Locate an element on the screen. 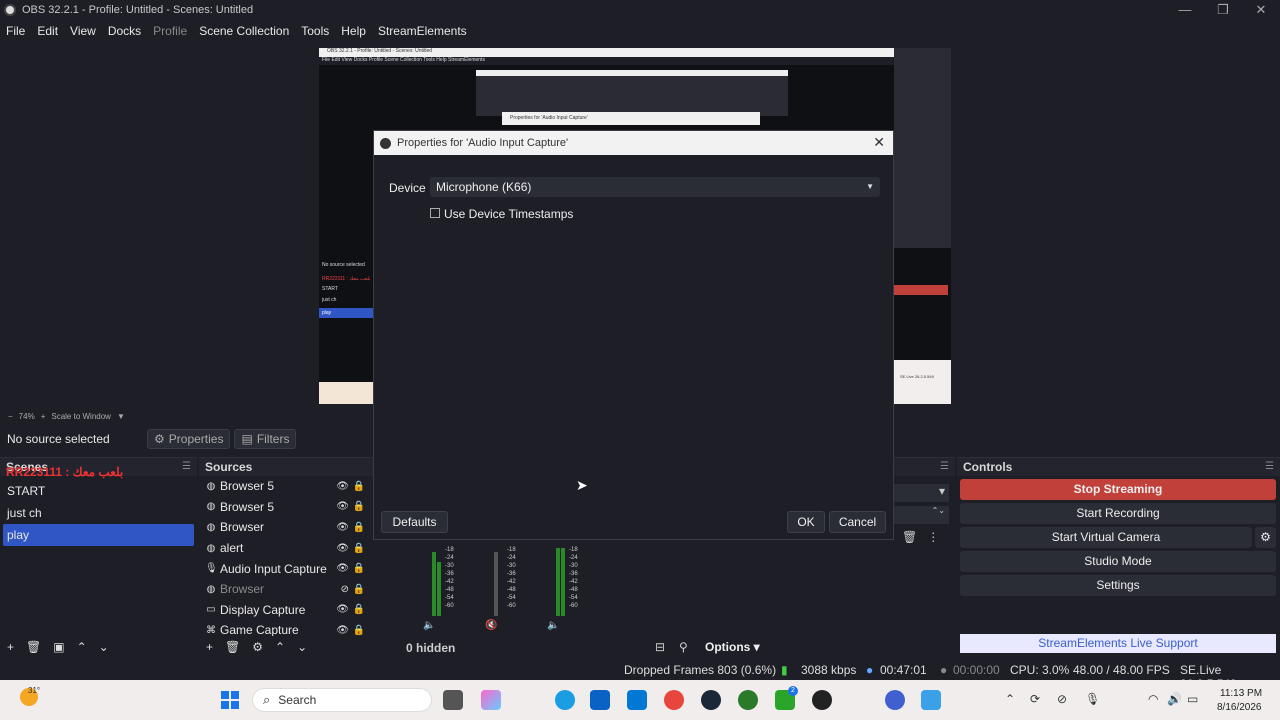 The width and height of the screenshot is (1280, 720). timestamps-checkbox is located at coordinates (435, 213).